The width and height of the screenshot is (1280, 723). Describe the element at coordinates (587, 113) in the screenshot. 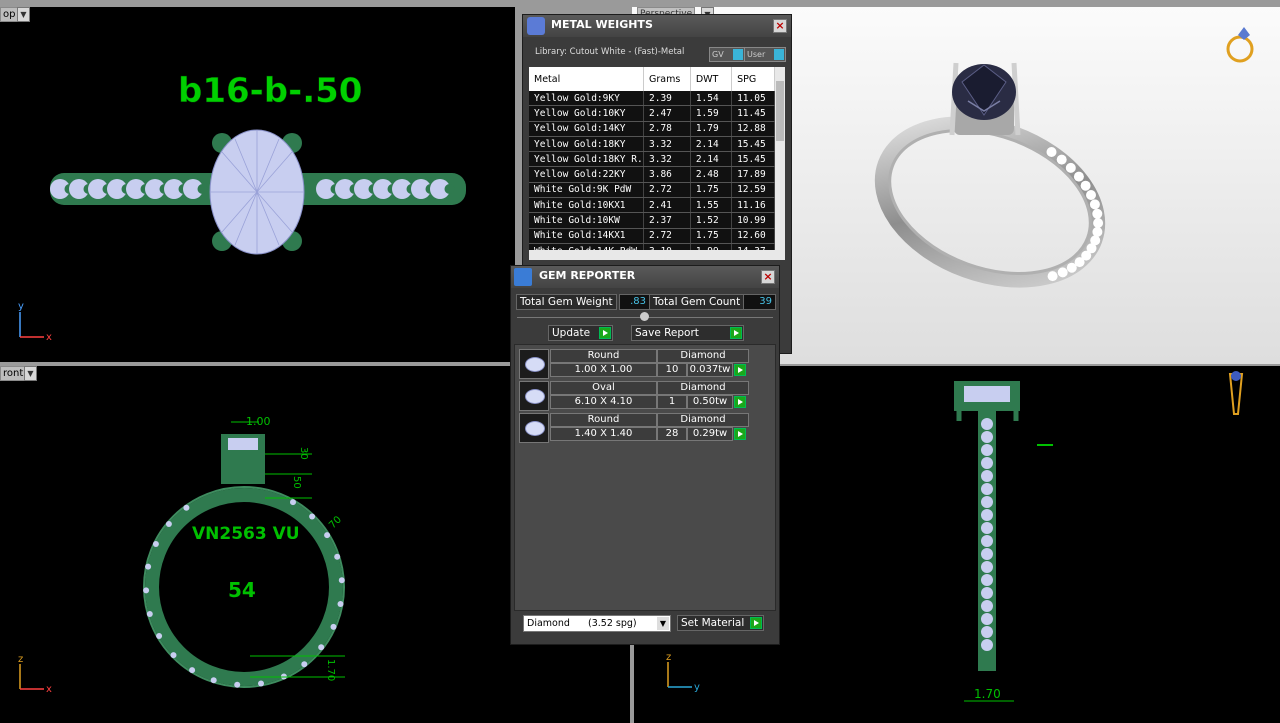

I see `table-cell: Yellow Gold:10KY` at that location.